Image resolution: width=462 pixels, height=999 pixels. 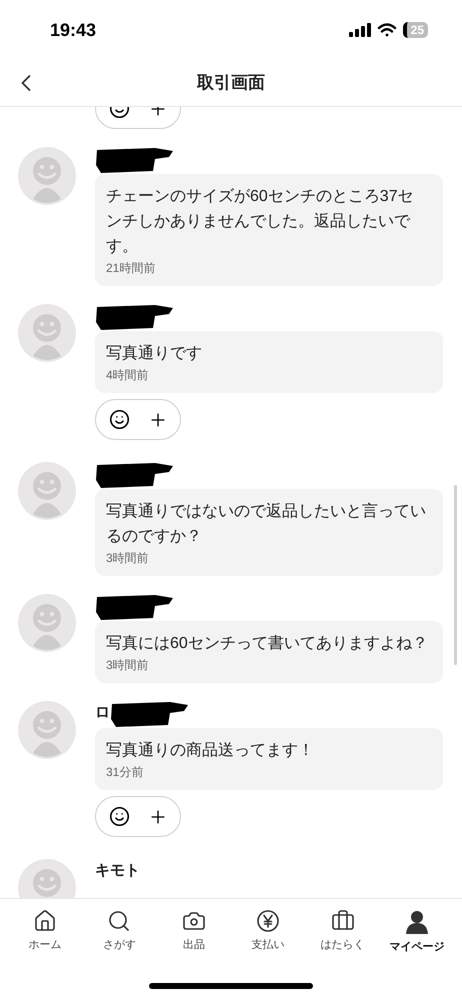 I want to click on page-title: 取引画面, so click(x=231, y=83).